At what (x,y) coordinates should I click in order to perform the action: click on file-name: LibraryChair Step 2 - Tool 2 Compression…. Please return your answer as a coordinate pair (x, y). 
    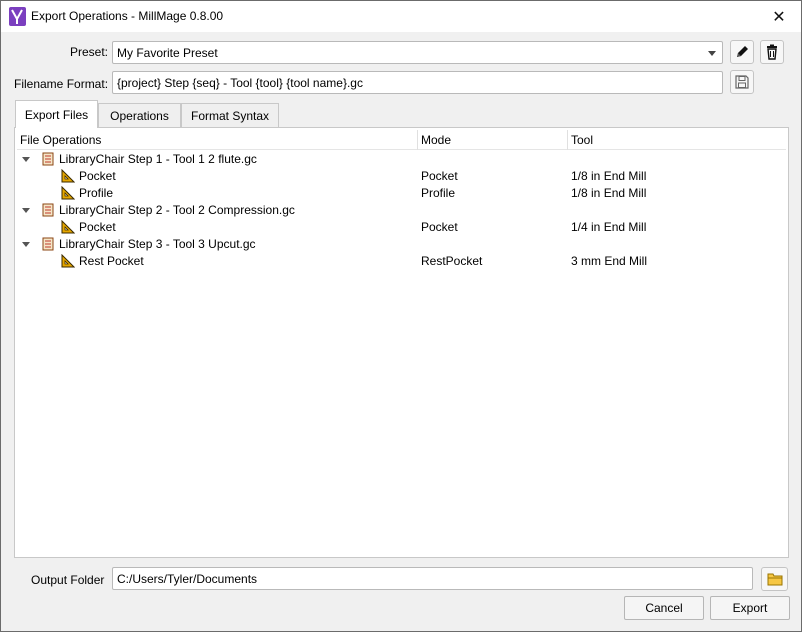
    Looking at the image, I should click on (177, 210).